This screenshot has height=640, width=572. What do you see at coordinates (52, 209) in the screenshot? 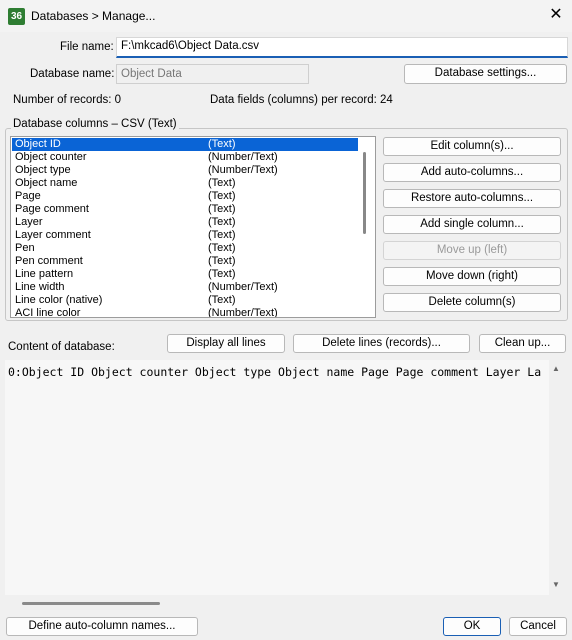
I see `column-name: Page comment` at bounding box center [52, 209].